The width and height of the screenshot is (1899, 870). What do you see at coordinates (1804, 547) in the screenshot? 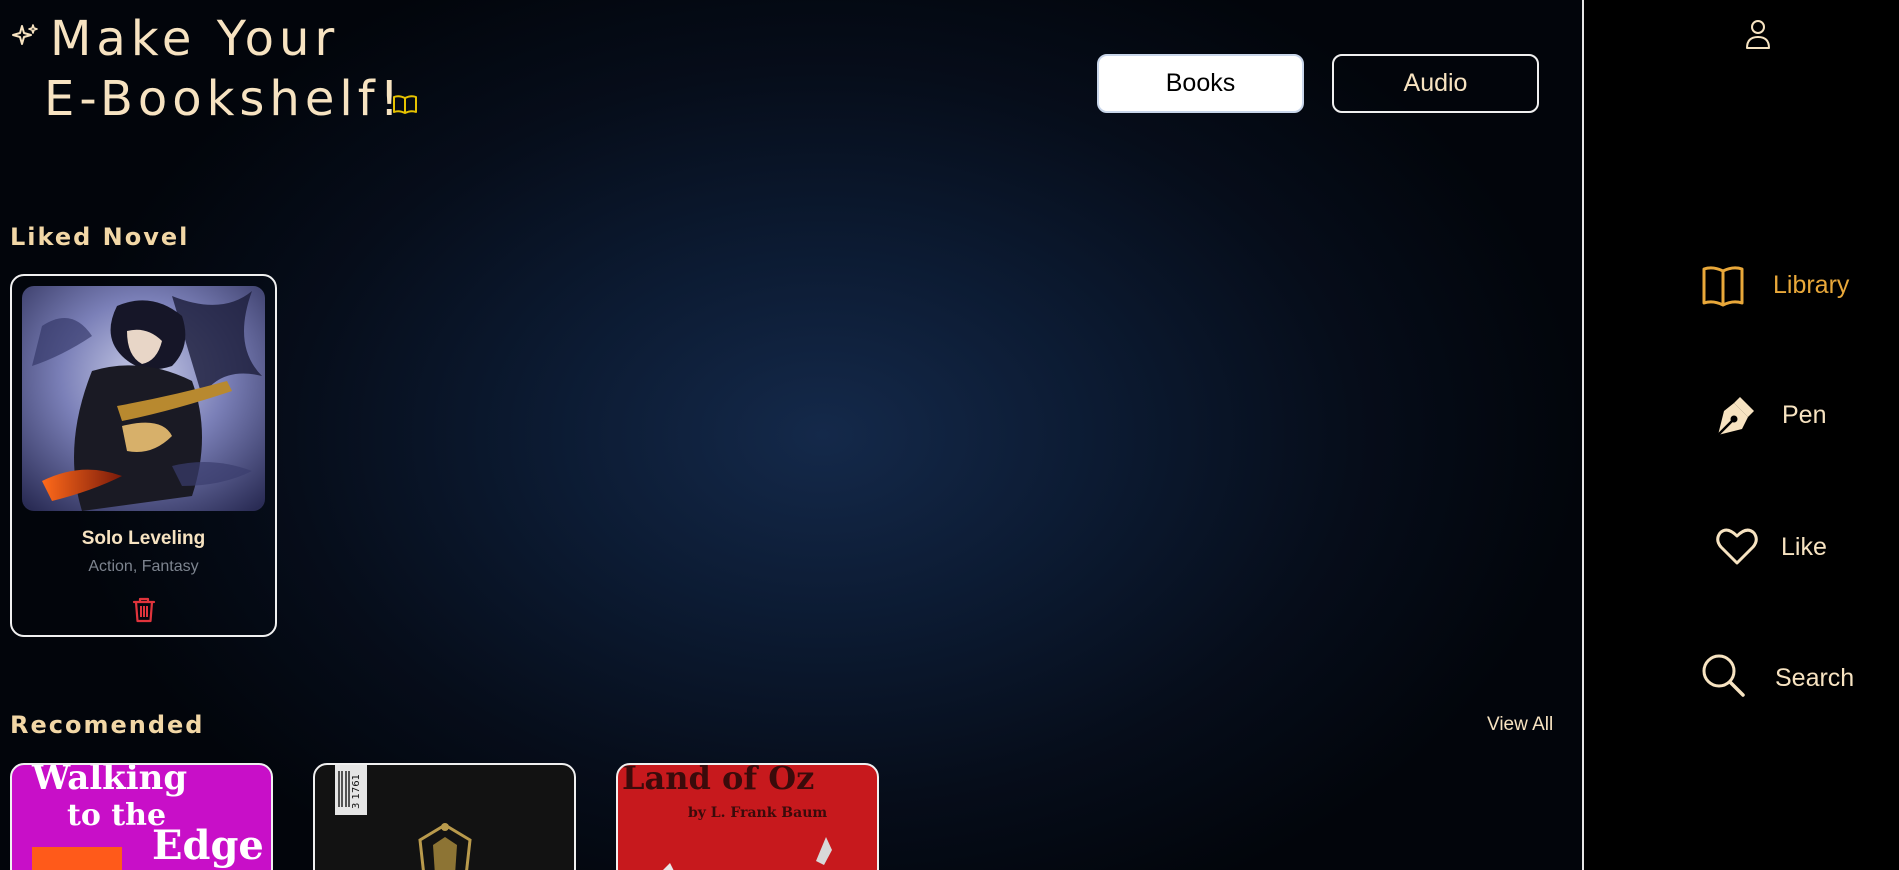
I see `sidebar-item-label: Like` at bounding box center [1804, 547].